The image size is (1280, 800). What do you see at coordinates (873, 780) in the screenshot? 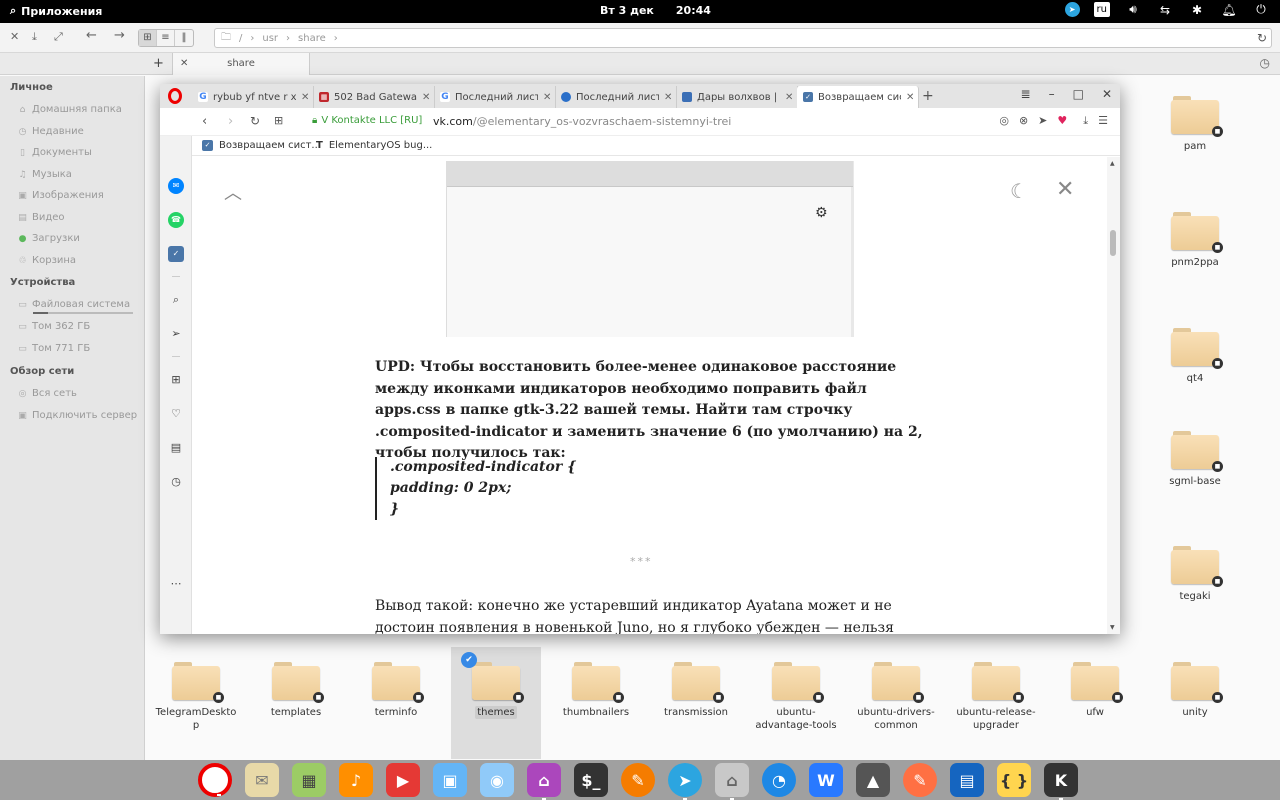
I see `inkscape-dock-icon: ▲` at bounding box center [873, 780].